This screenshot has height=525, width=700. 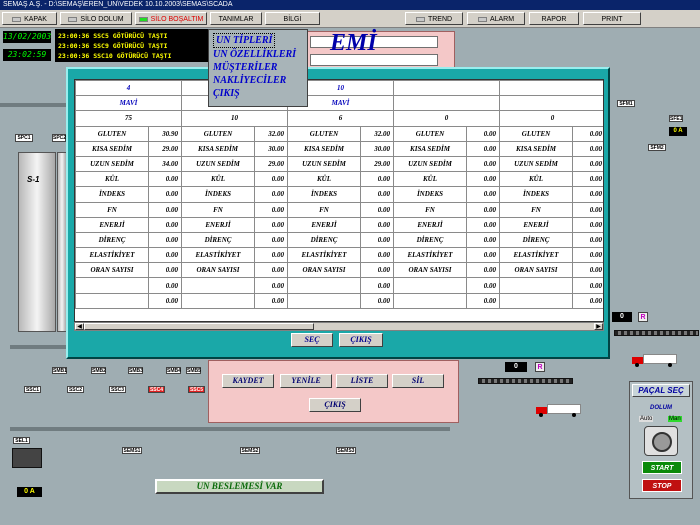 What do you see at coordinates (171, 18) in the screenshot?
I see `menu-silo-bosaltim-button: SİLO BOŞALTIM` at bounding box center [171, 18].